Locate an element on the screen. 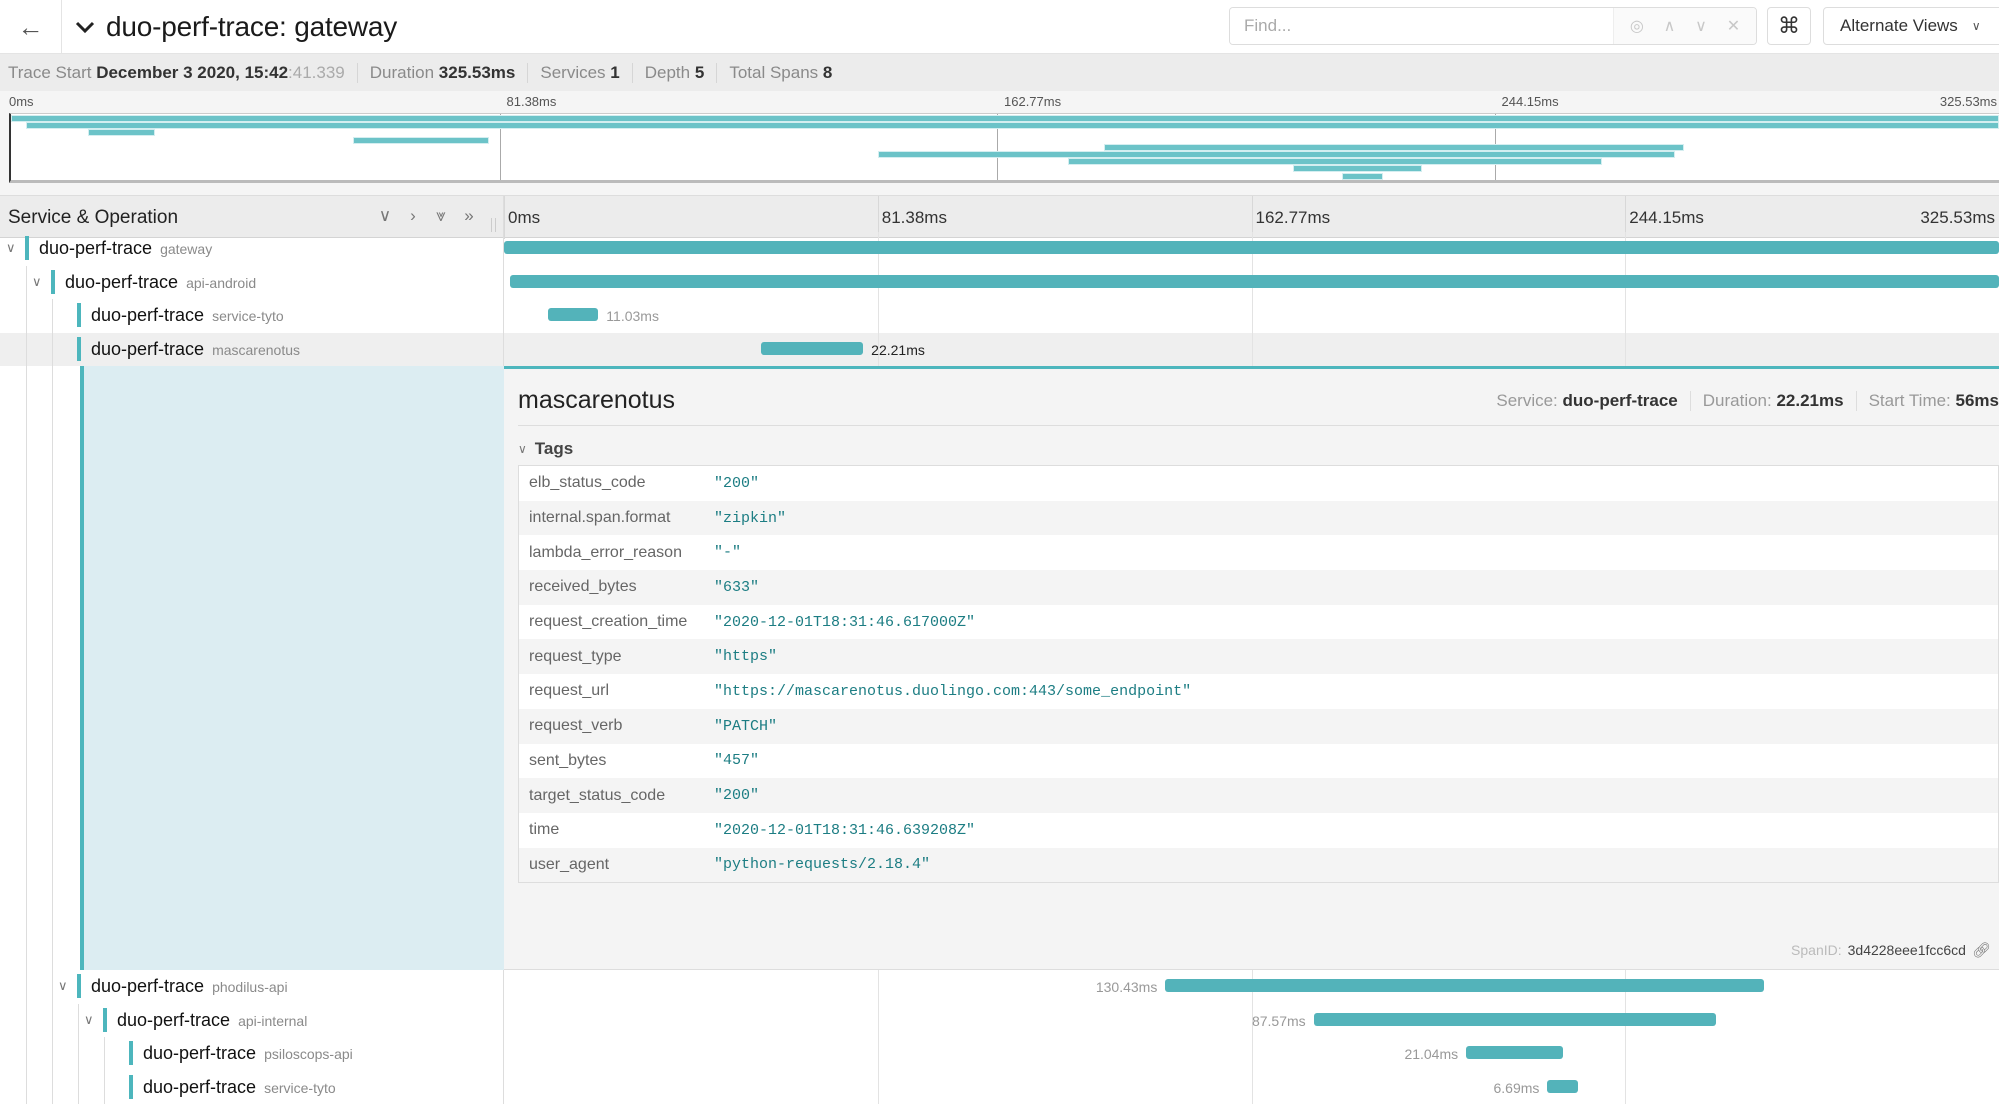 The width and height of the screenshot is (1999, 1107). timeline-tick-label: 162.77ms is located at coordinates (1293, 217).